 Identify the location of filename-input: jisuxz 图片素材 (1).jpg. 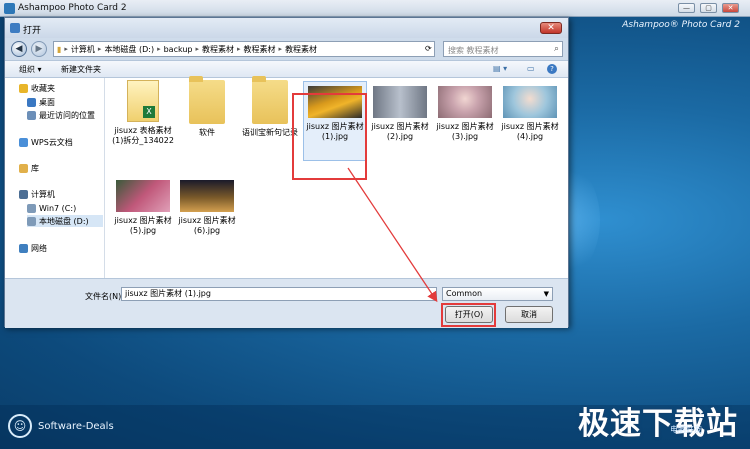
(279, 294).